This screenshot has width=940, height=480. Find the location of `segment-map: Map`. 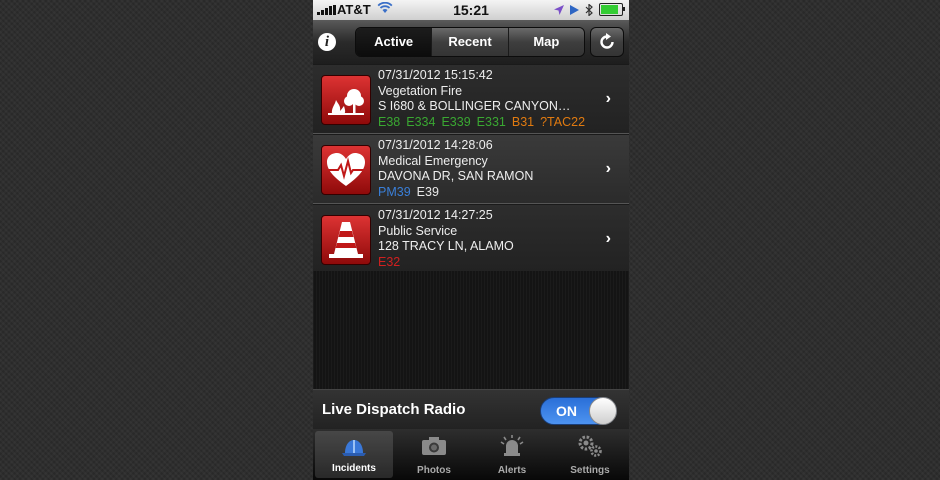

segment-map: Map is located at coordinates (545, 42).